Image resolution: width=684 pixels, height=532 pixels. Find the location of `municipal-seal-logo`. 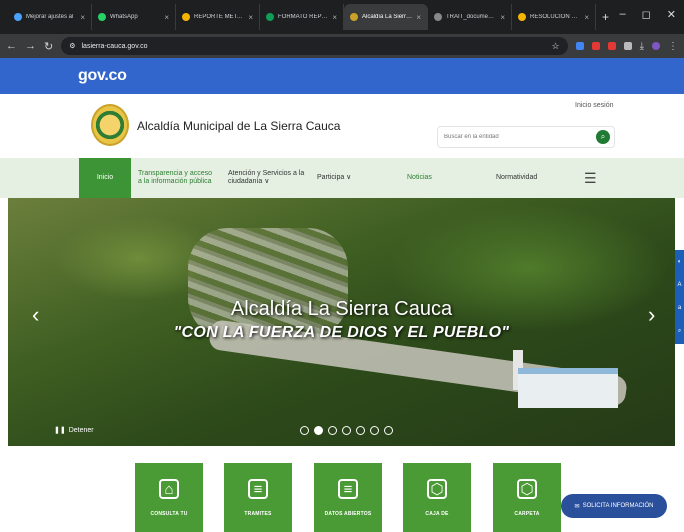

municipal-seal-logo is located at coordinates (110, 125).